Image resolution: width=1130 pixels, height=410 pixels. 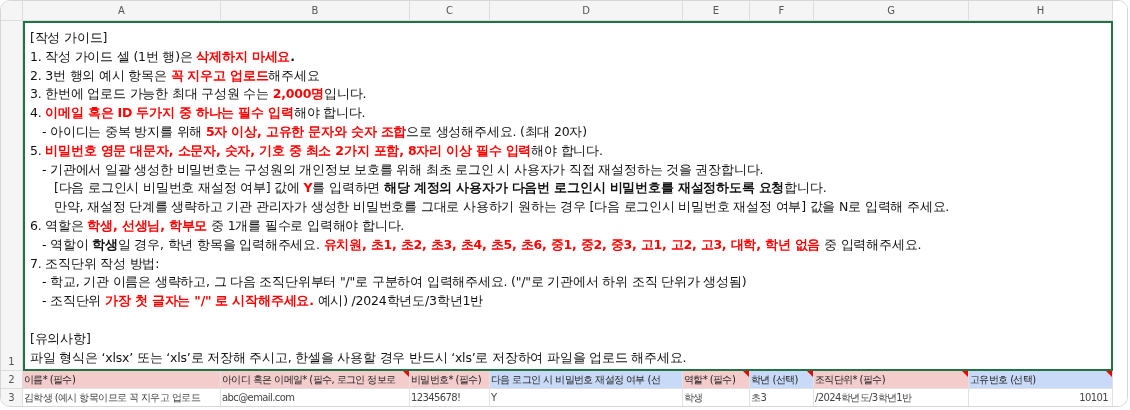 I want to click on row-header: 3, so click(x=12, y=397).